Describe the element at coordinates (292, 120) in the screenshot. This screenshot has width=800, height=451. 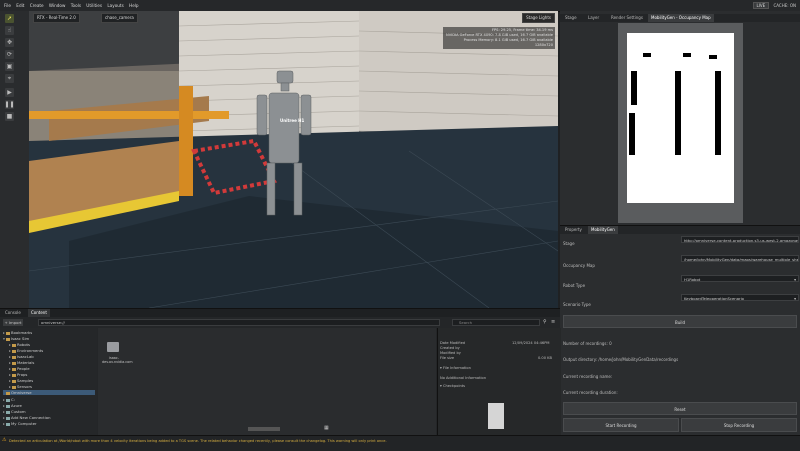
I see `robot-label: Unitree H1` at that location.